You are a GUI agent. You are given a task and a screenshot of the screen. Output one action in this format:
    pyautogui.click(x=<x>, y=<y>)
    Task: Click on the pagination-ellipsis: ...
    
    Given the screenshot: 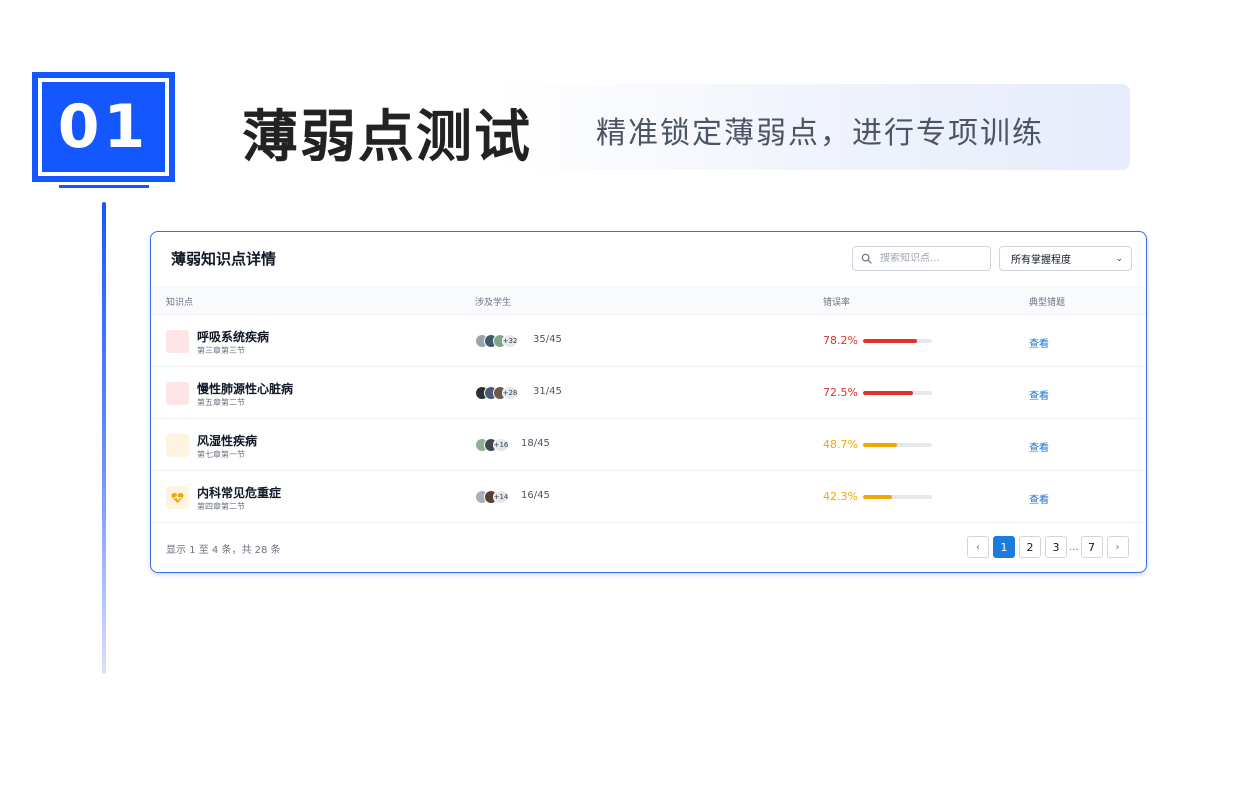 What is the action you would take?
    pyautogui.click(x=1074, y=547)
    